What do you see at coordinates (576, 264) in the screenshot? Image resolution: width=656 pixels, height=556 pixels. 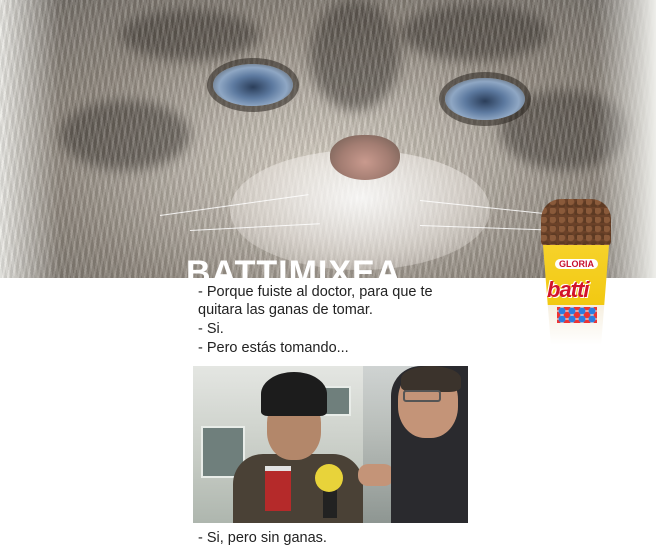 I see `brand-logo: GLORIA` at bounding box center [576, 264].